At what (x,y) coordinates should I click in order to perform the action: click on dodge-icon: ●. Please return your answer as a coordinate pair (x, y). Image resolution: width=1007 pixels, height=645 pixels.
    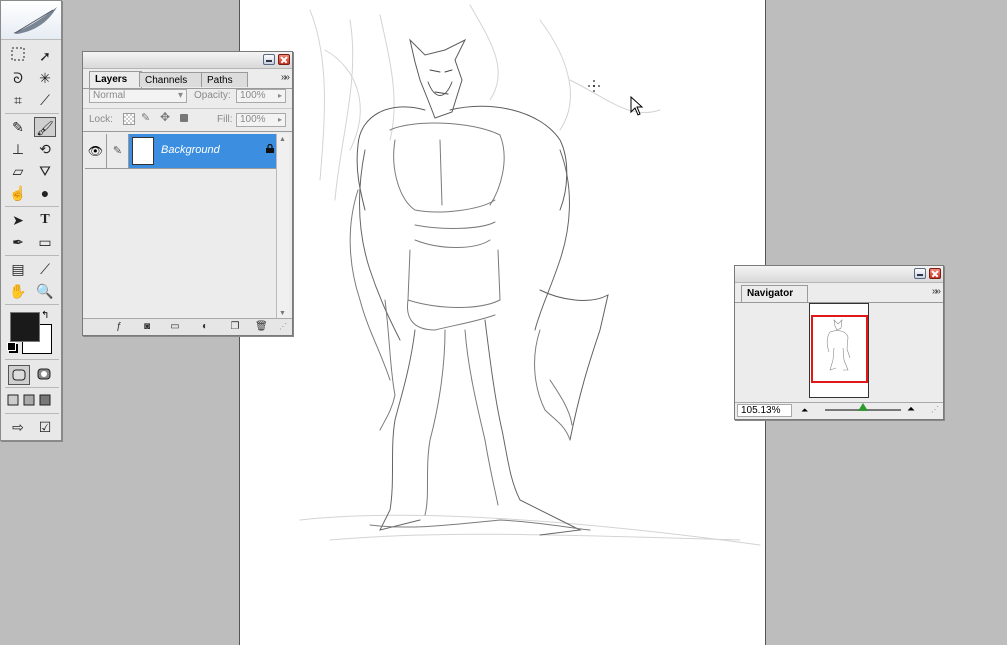
    Looking at the image, I should click on (45, 193).